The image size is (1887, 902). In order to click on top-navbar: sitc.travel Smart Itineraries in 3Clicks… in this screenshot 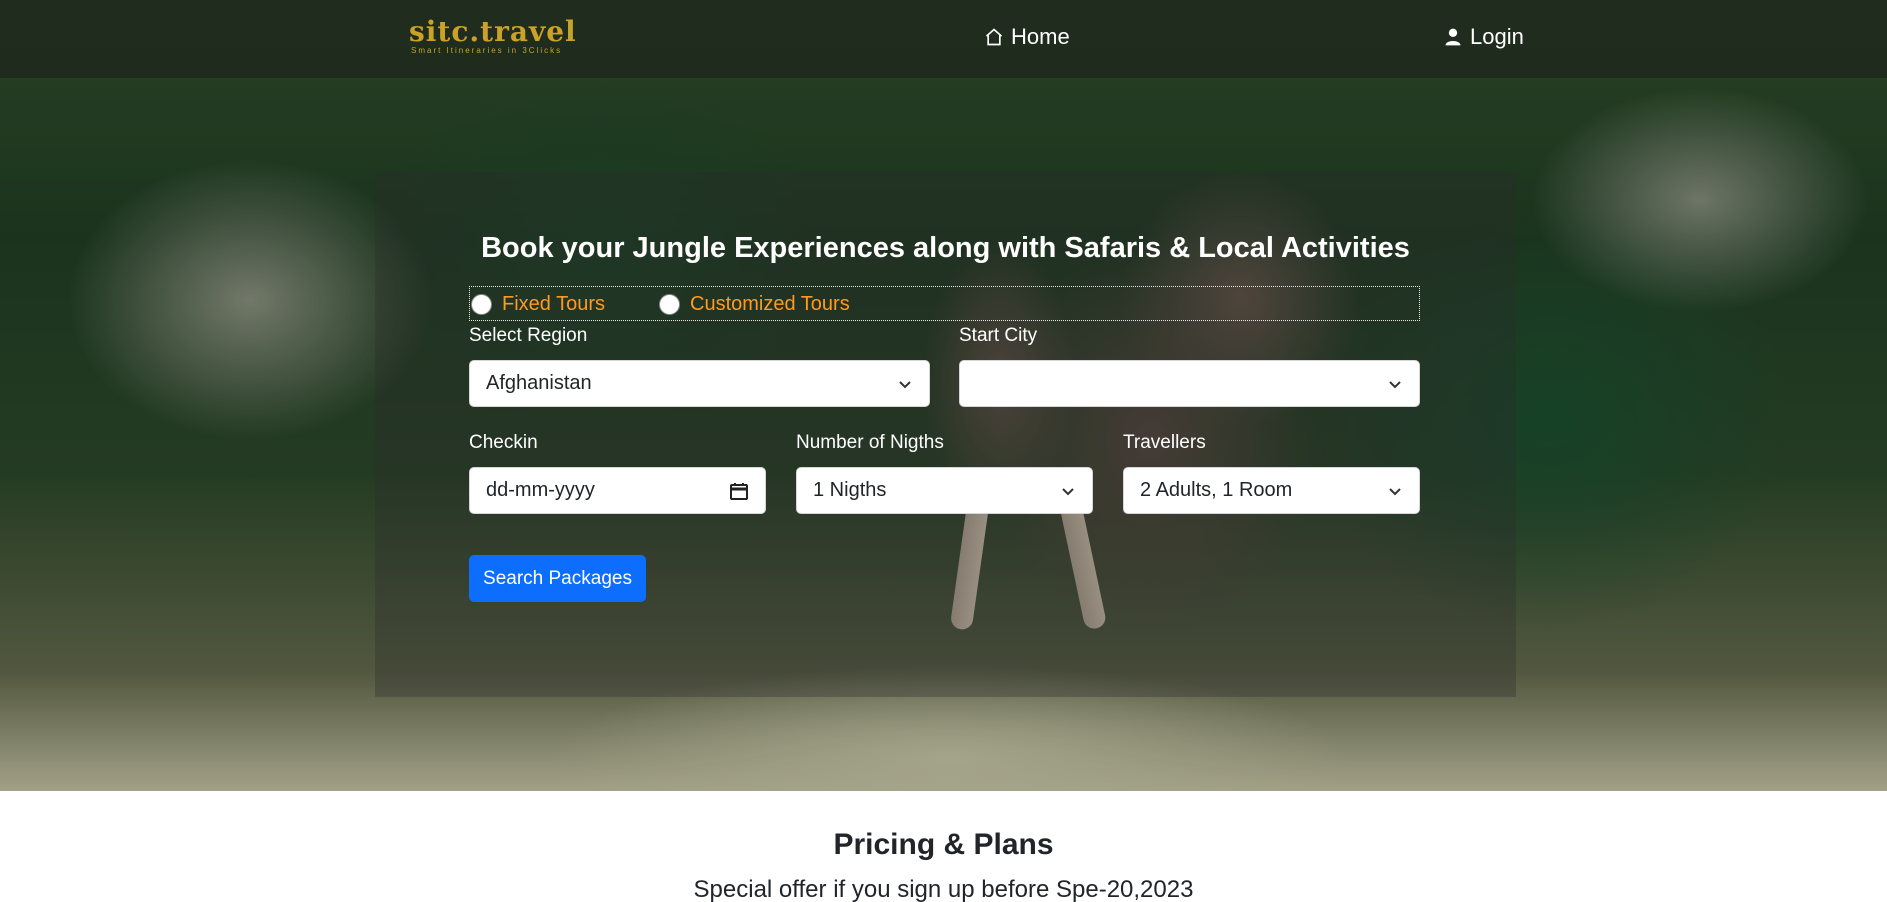, I will do `click(943, 39)`.